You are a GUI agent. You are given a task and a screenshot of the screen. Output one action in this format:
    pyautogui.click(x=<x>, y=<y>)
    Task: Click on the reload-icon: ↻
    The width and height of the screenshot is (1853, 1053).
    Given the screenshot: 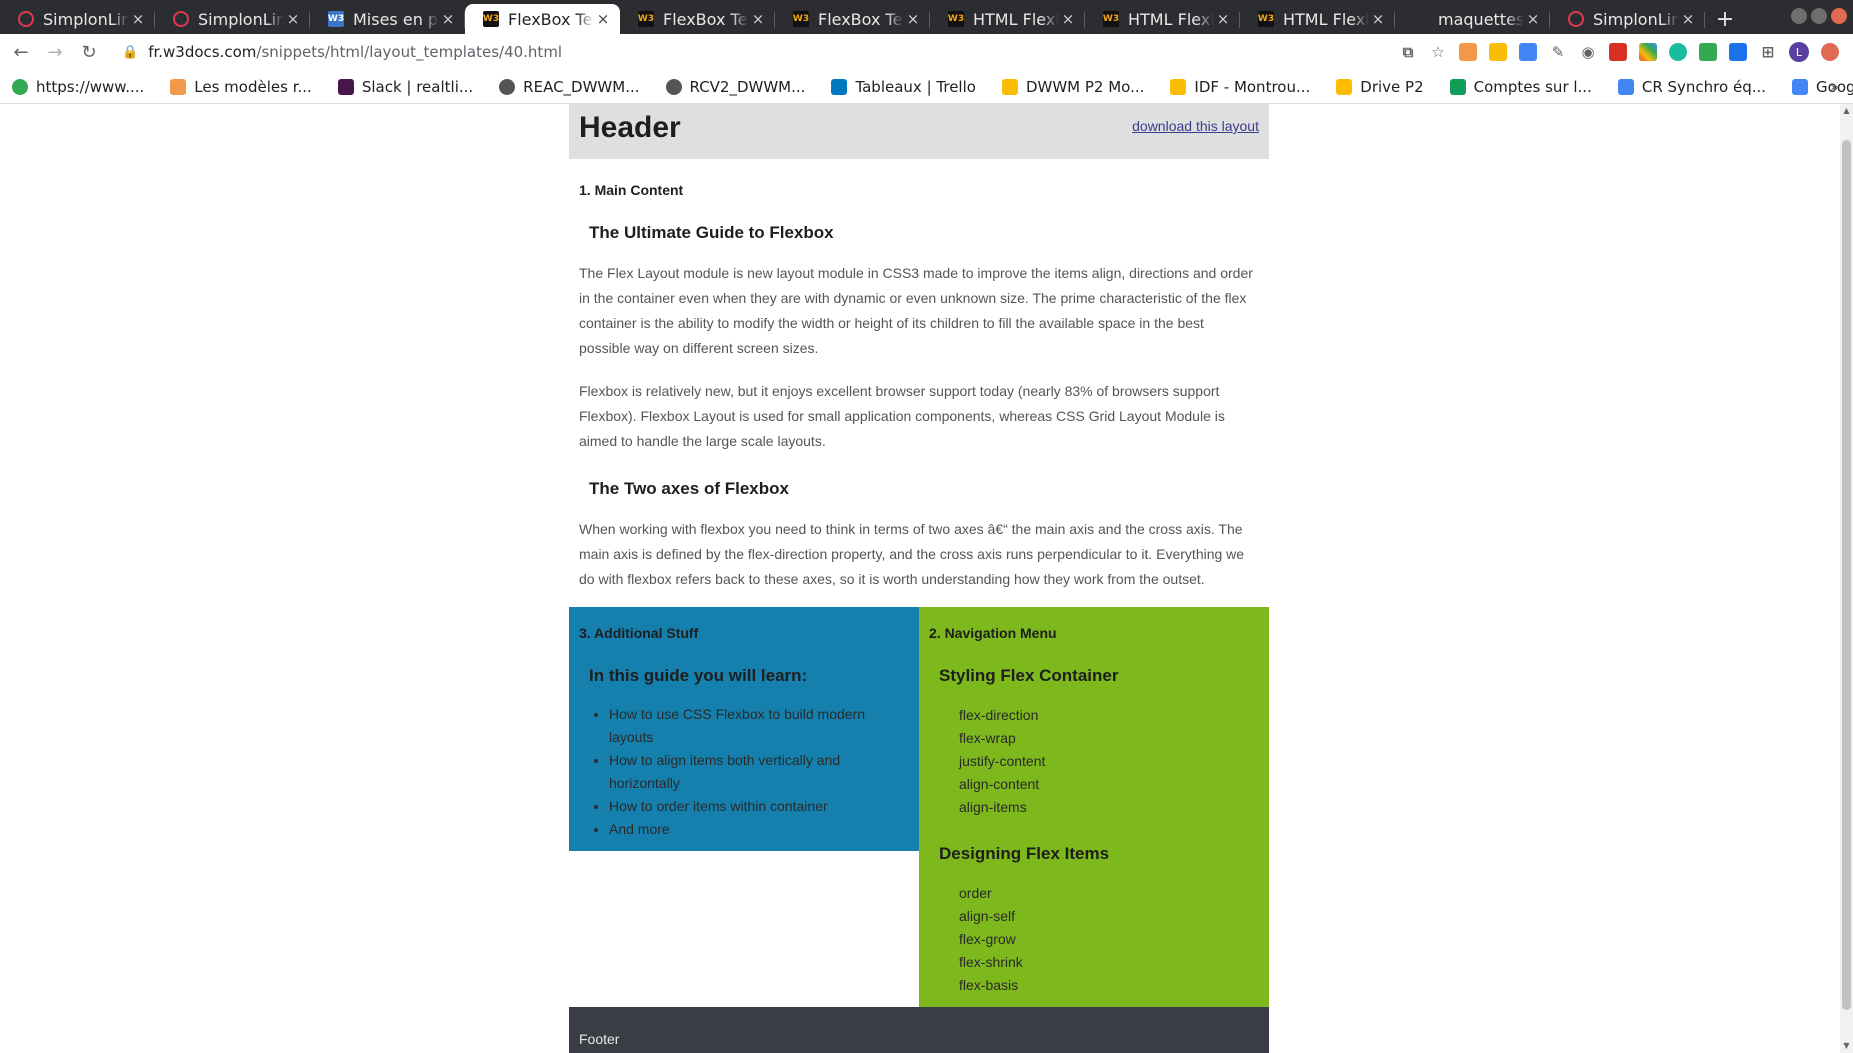 What is the action you would take?
    pyautogui.click(x=89, y=52)
    